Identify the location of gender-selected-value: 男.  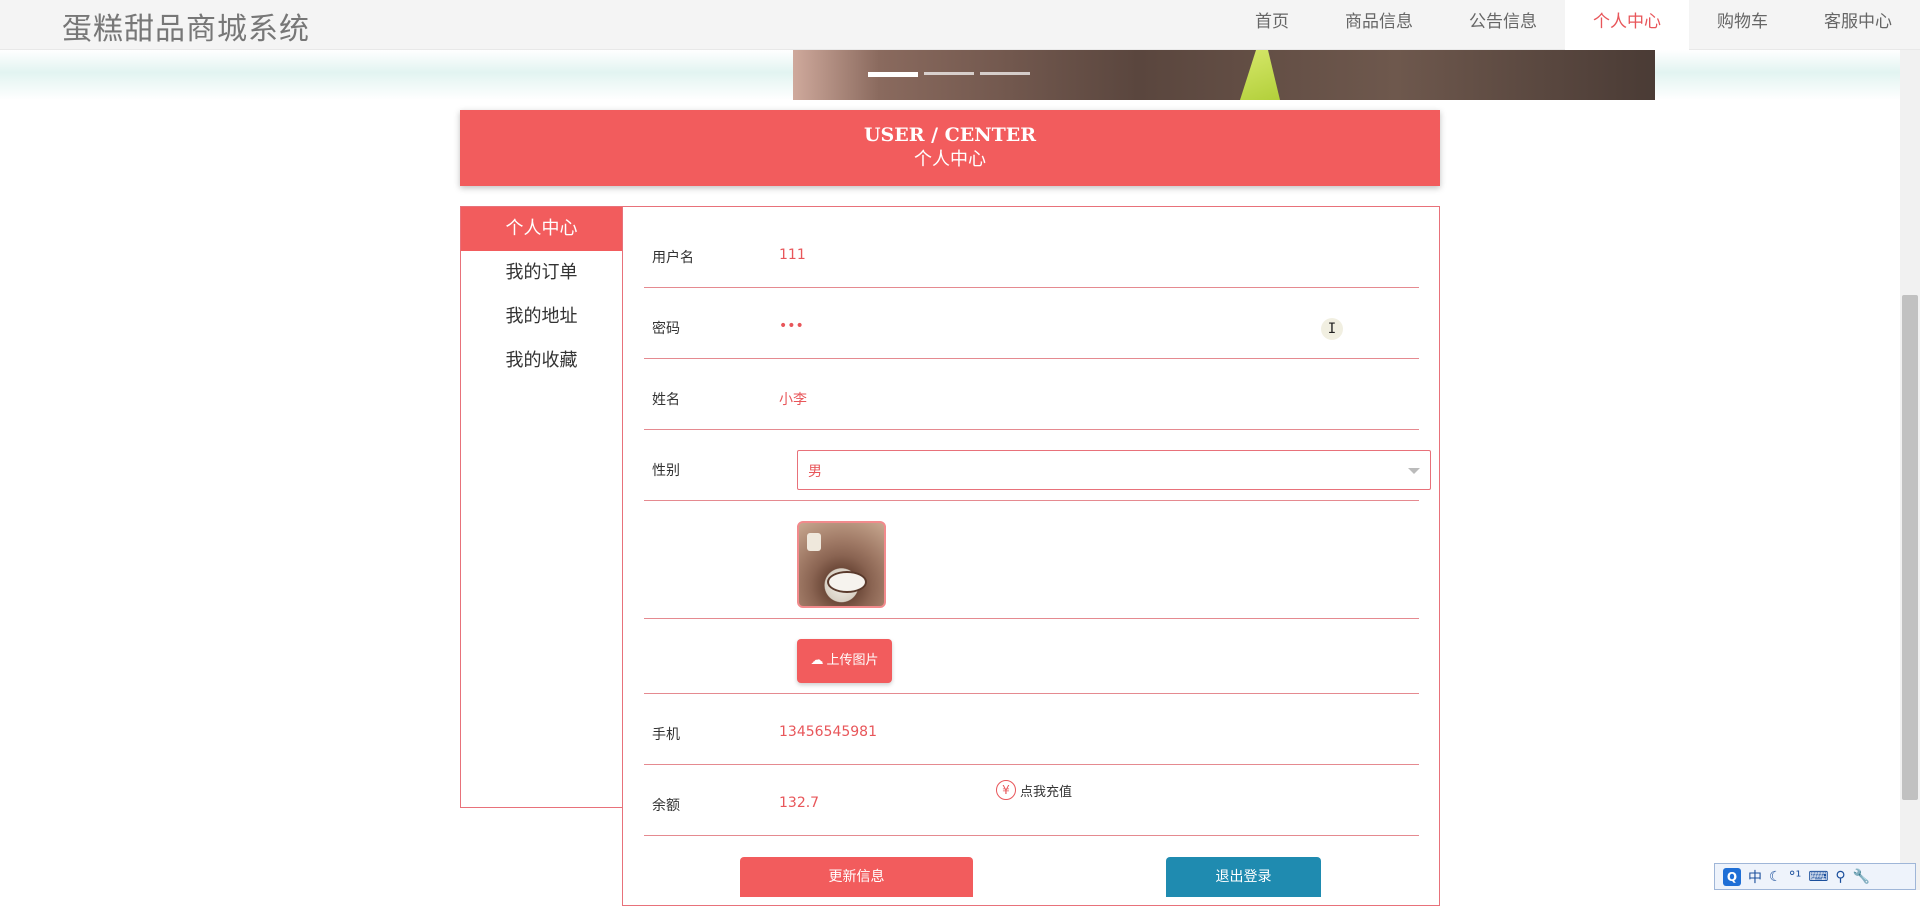
(815, 472).